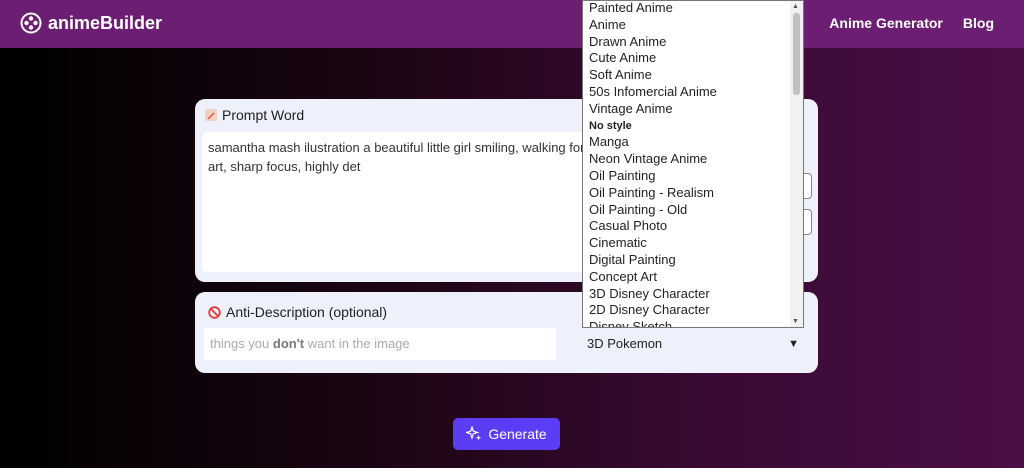 The image size is (1024, 468). I want to click on prohibited-icon, so click(214, 312).